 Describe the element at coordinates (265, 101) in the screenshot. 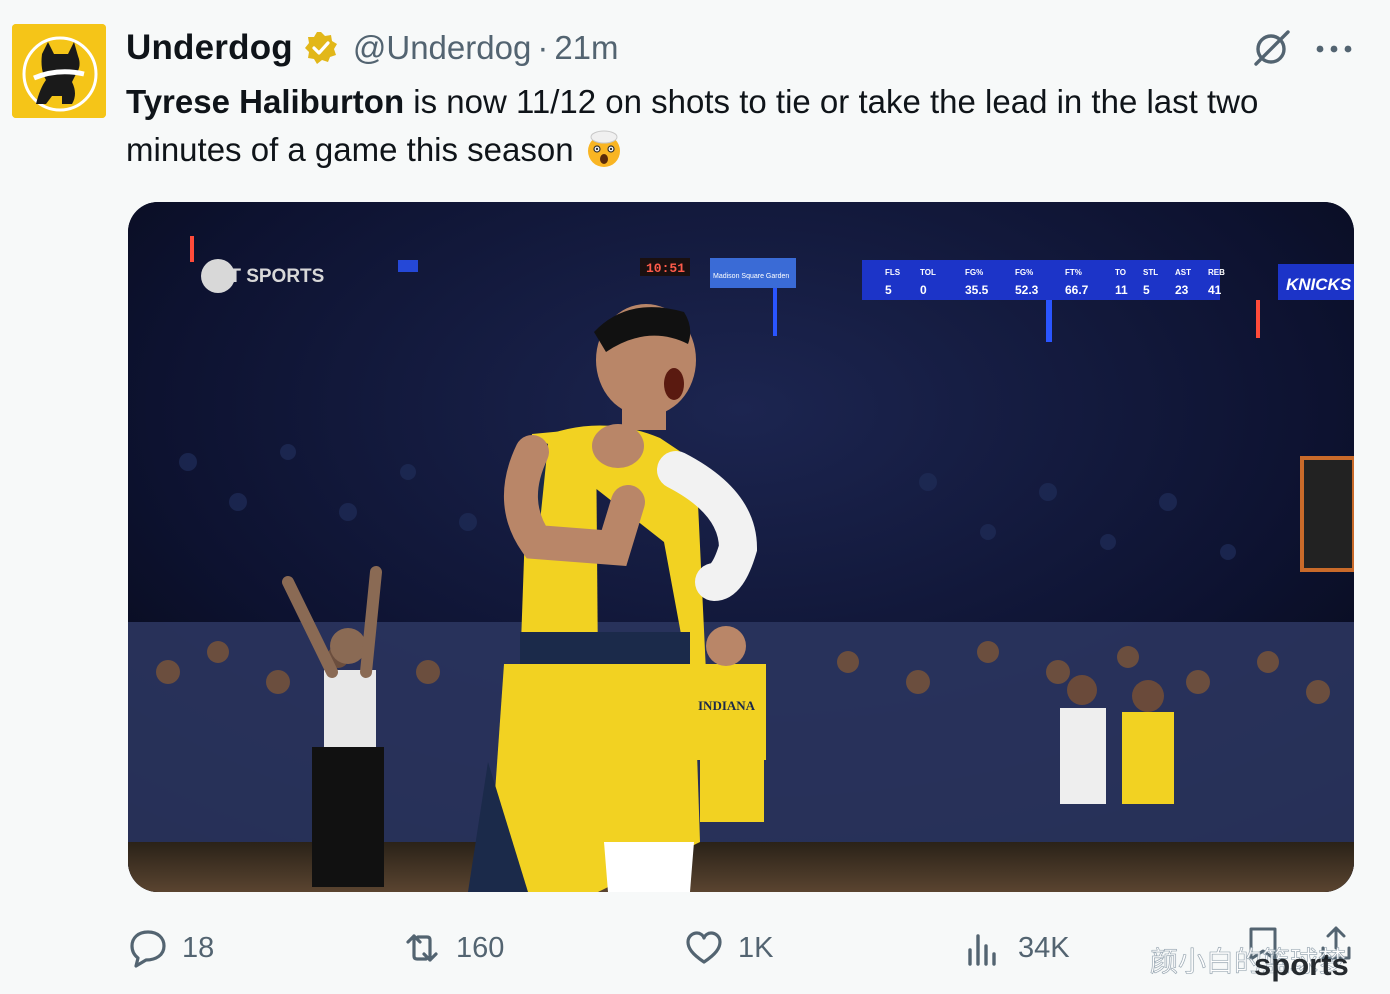

I see `player-mention: Tyrese Haliburton` at that location.